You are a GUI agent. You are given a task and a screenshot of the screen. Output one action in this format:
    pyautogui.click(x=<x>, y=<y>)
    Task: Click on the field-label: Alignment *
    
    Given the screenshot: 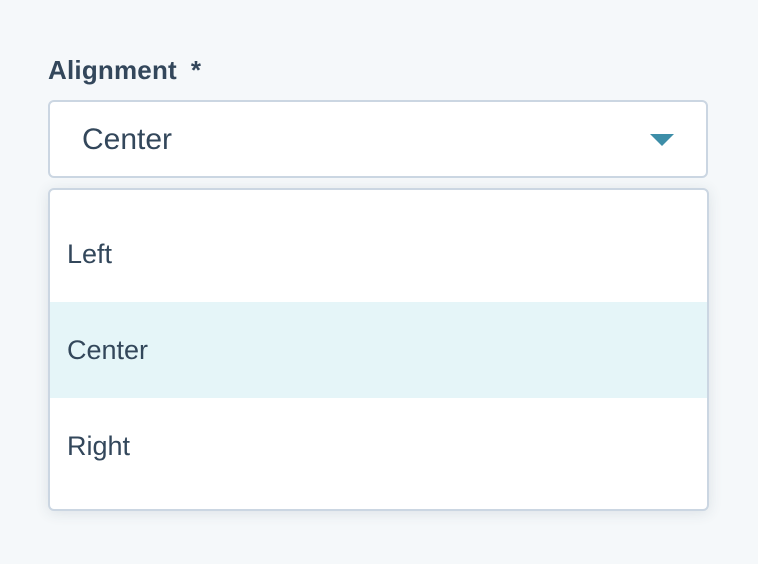 What is the action you would take?
    pyautogui.click(x=124, y=70)
    